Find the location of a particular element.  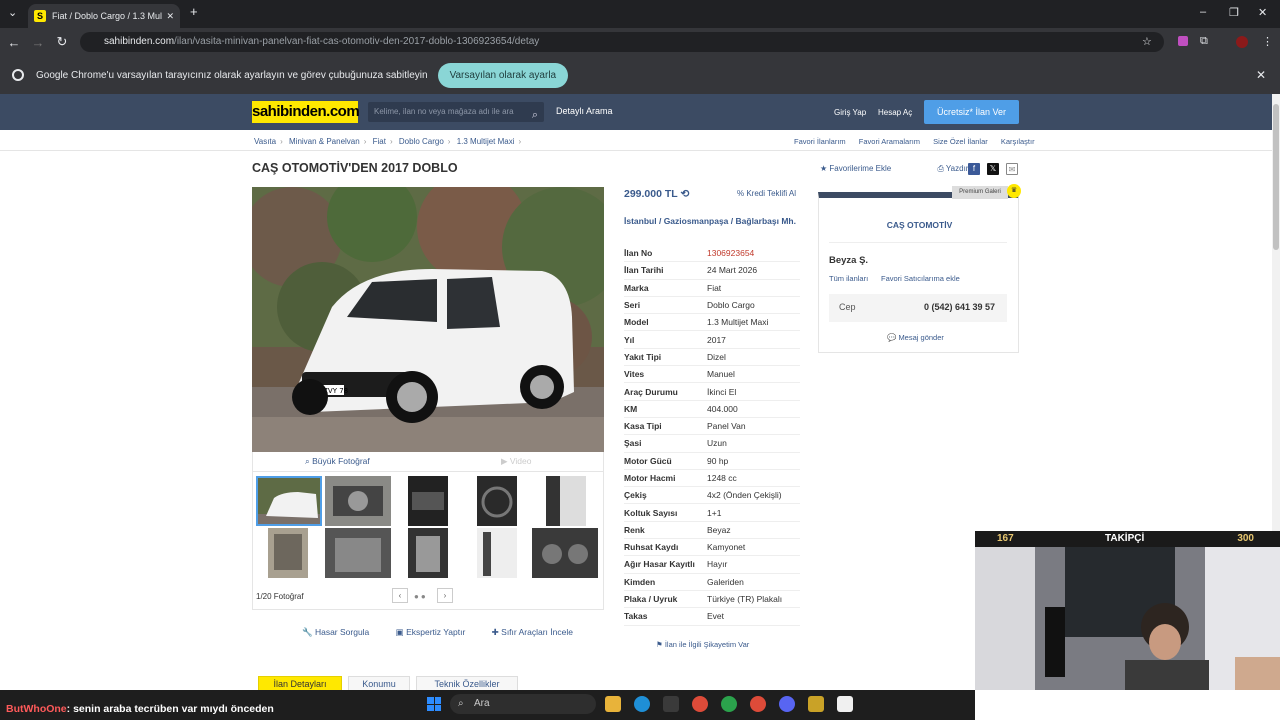

damage-query-link: 🔧 Hasar Sorgula is located at coordinates (341, 632).